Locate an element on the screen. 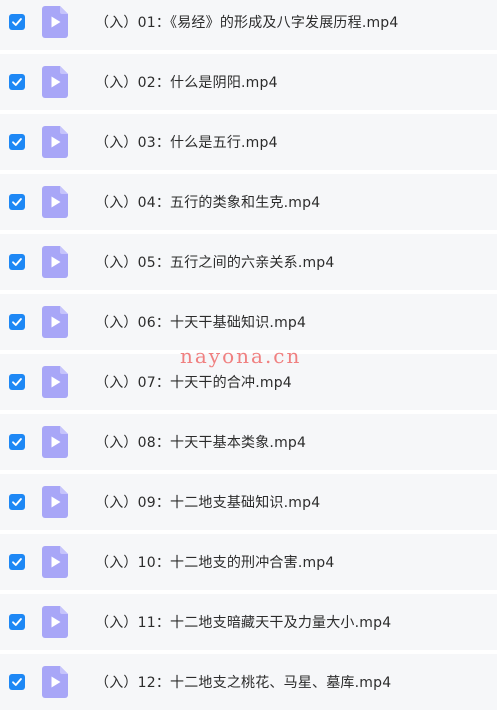  list-item: （入）03：什么是五行.mp4 is located at coordinates (248, 142).